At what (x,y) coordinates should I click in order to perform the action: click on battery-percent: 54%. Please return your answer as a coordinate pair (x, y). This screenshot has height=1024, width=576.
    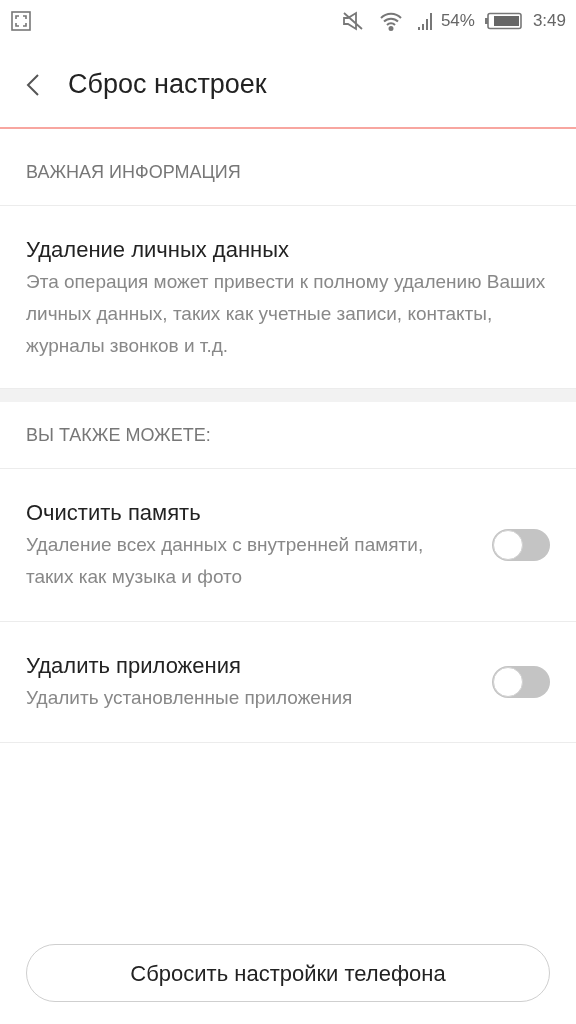
    Looking at the image, I should click on (457, 21).